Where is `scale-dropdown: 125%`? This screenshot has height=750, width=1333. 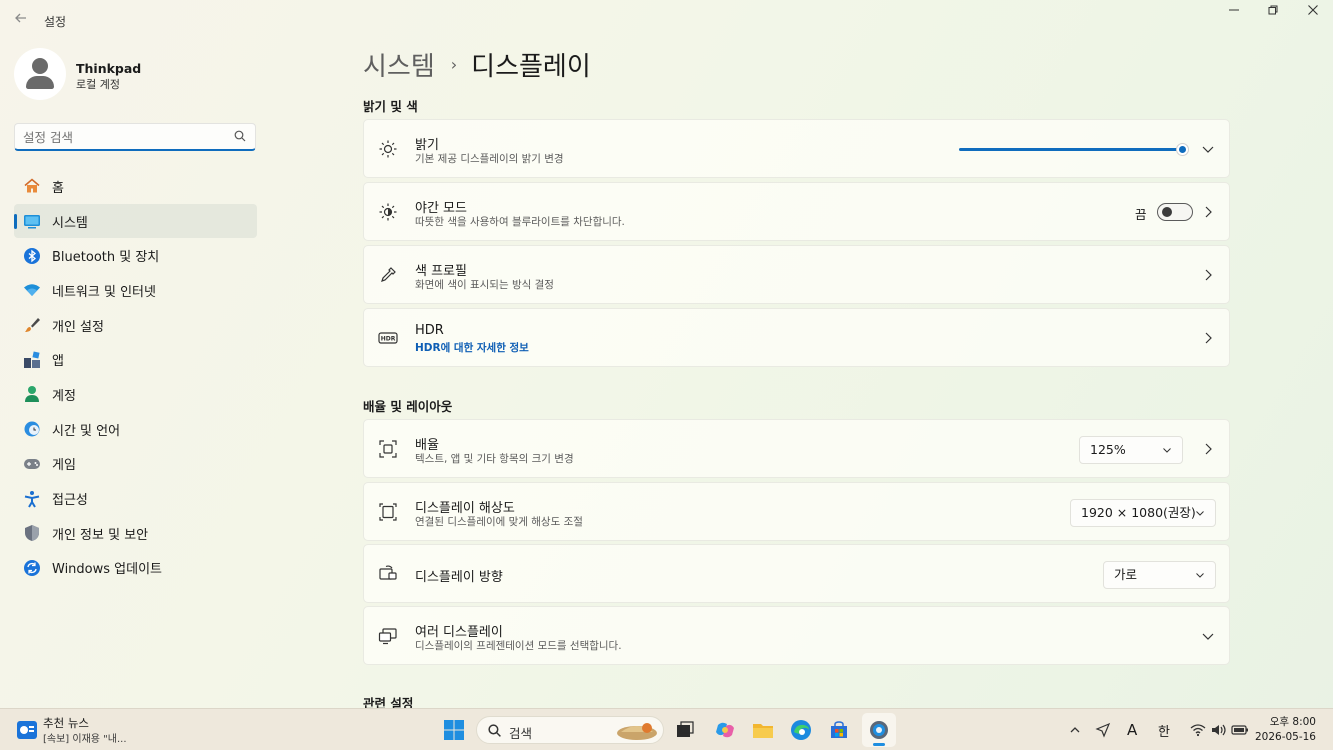 scale-dropdown: 125% is located at coordinates (1131, 450).